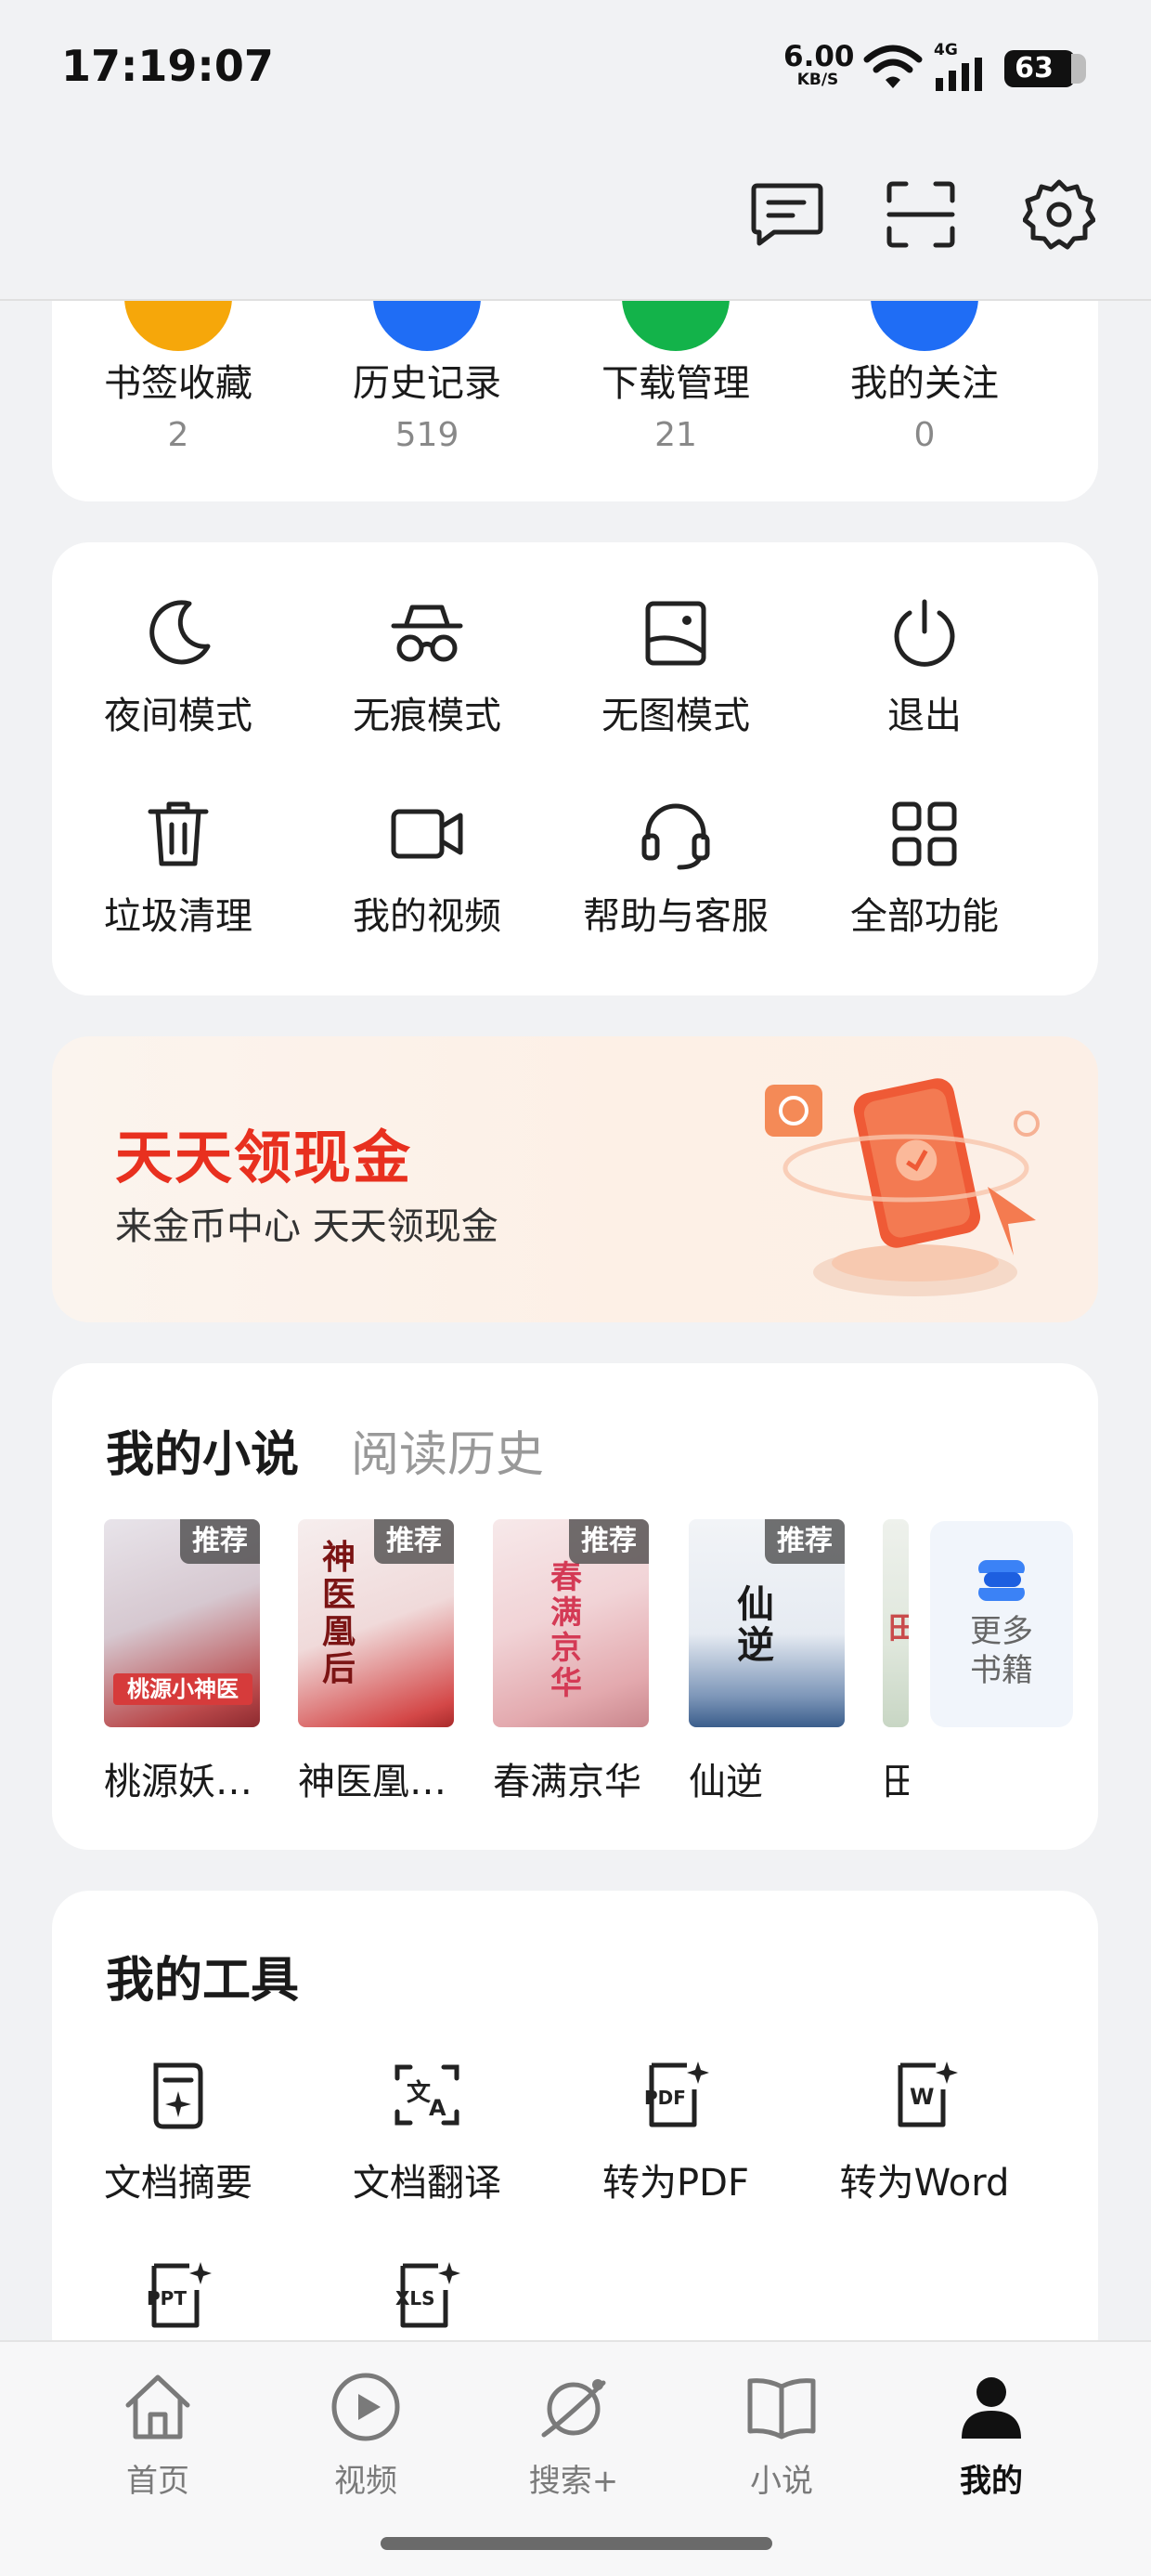  Describe the element at coordinates (924, 667) in the screenshot. I see `fn-exit: 退出` at that location.